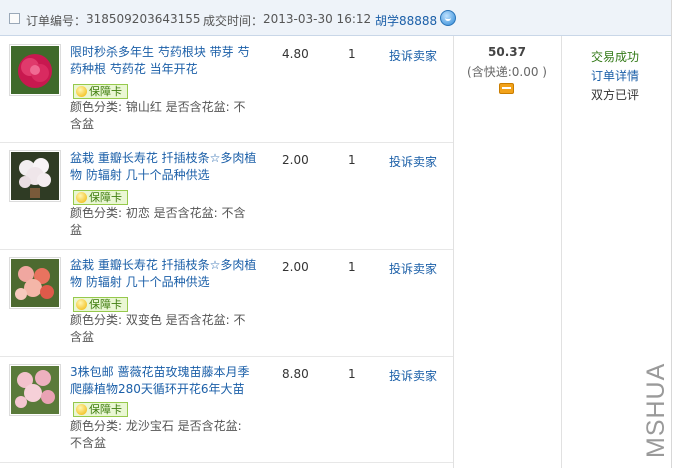  Describe the element at coordinates (233, 21) in the screenshot. I see `deal-time-label: 成交时间：` at that location.